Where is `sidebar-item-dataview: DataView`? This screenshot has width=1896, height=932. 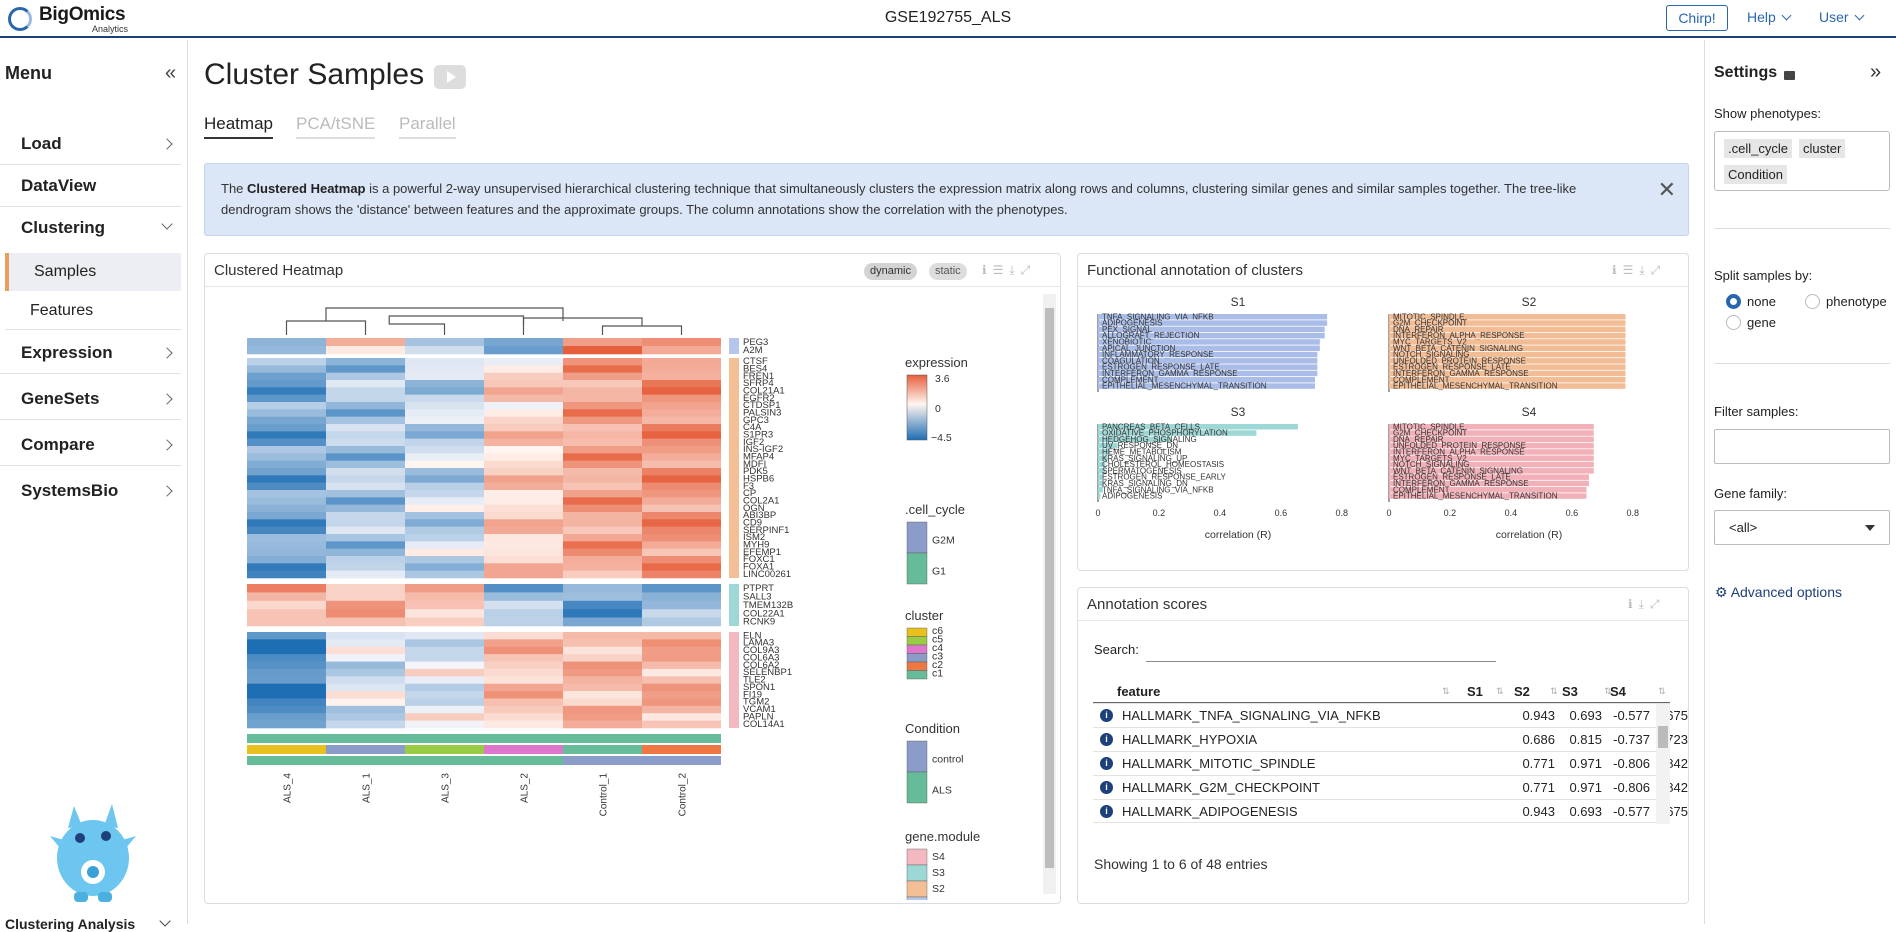
sidebar-item-dataview: DataView is located at coordinates (90, 186).